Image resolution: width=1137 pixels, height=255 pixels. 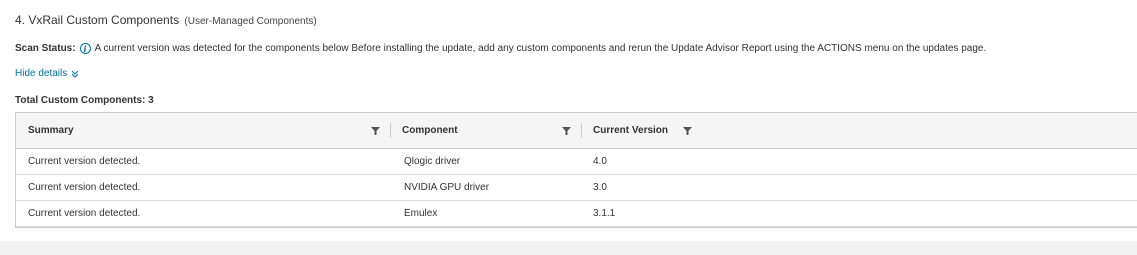 I want to click on column-header-summary-label: Summary, so click(x=51, y=130).